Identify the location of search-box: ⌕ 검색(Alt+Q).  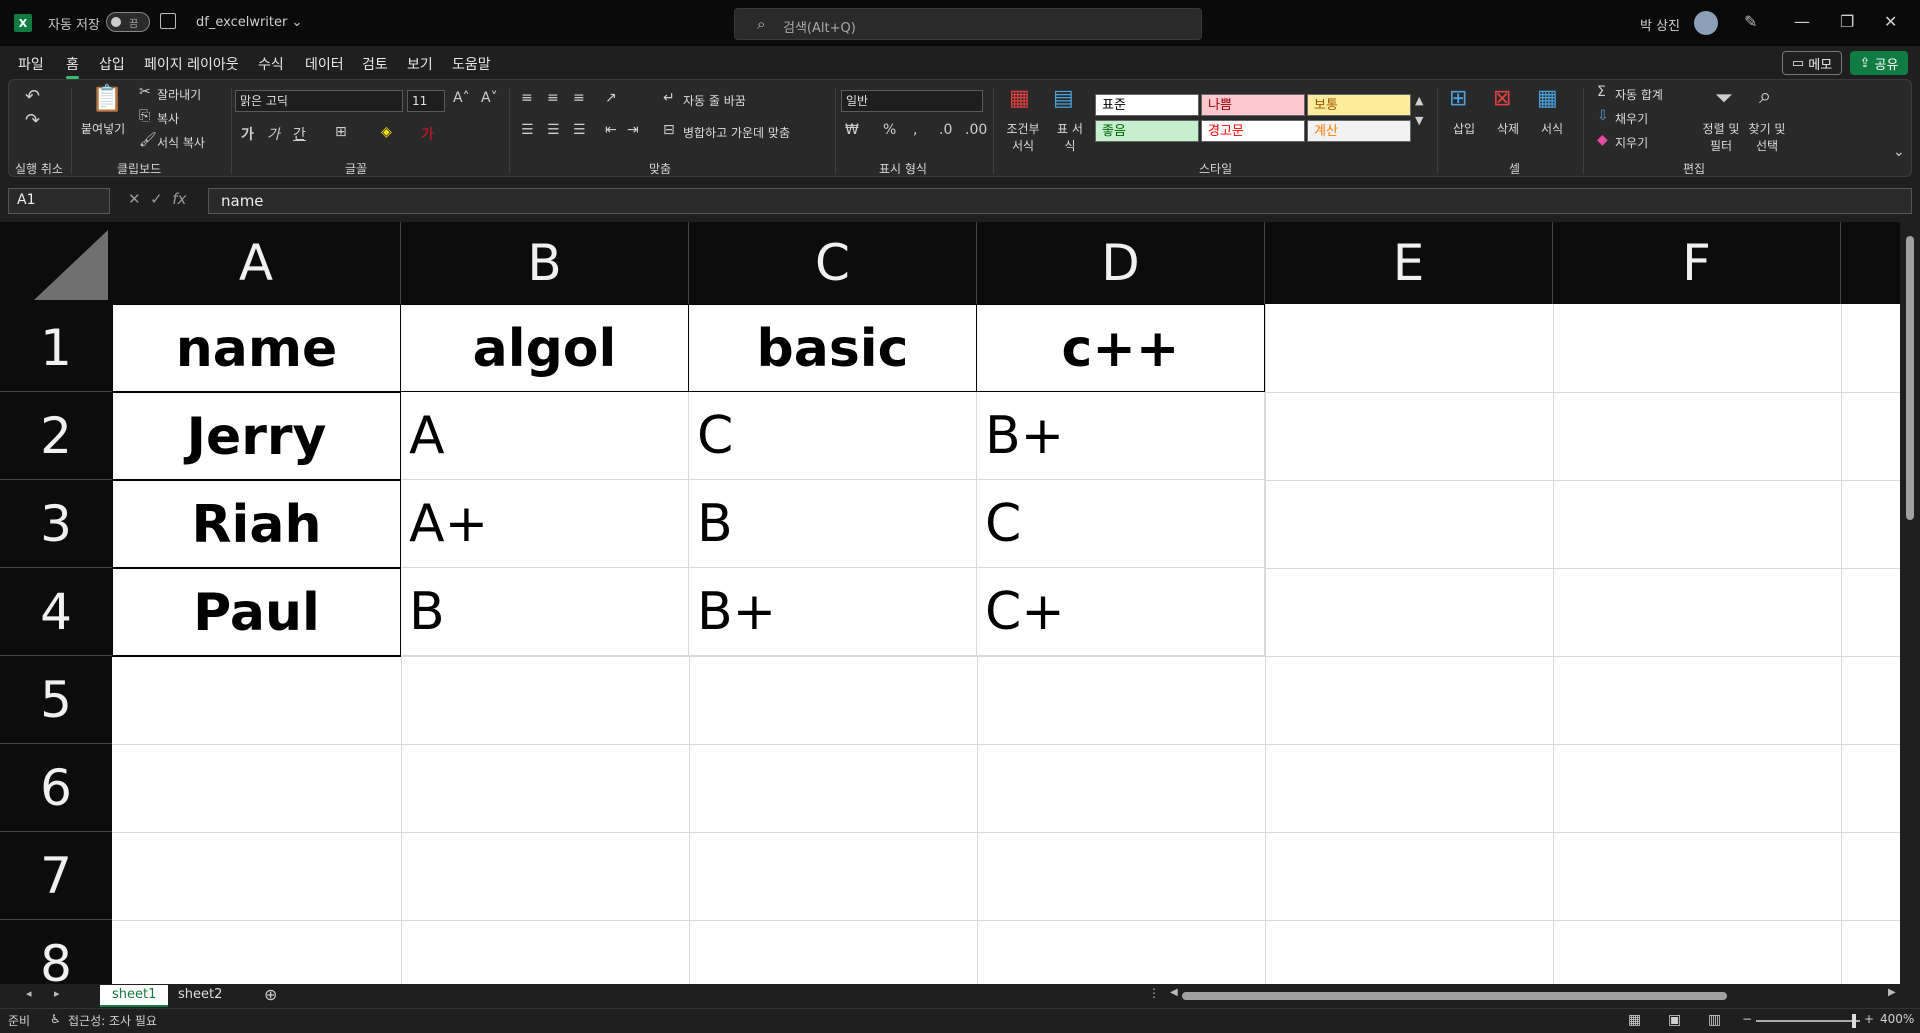
(968, 24).